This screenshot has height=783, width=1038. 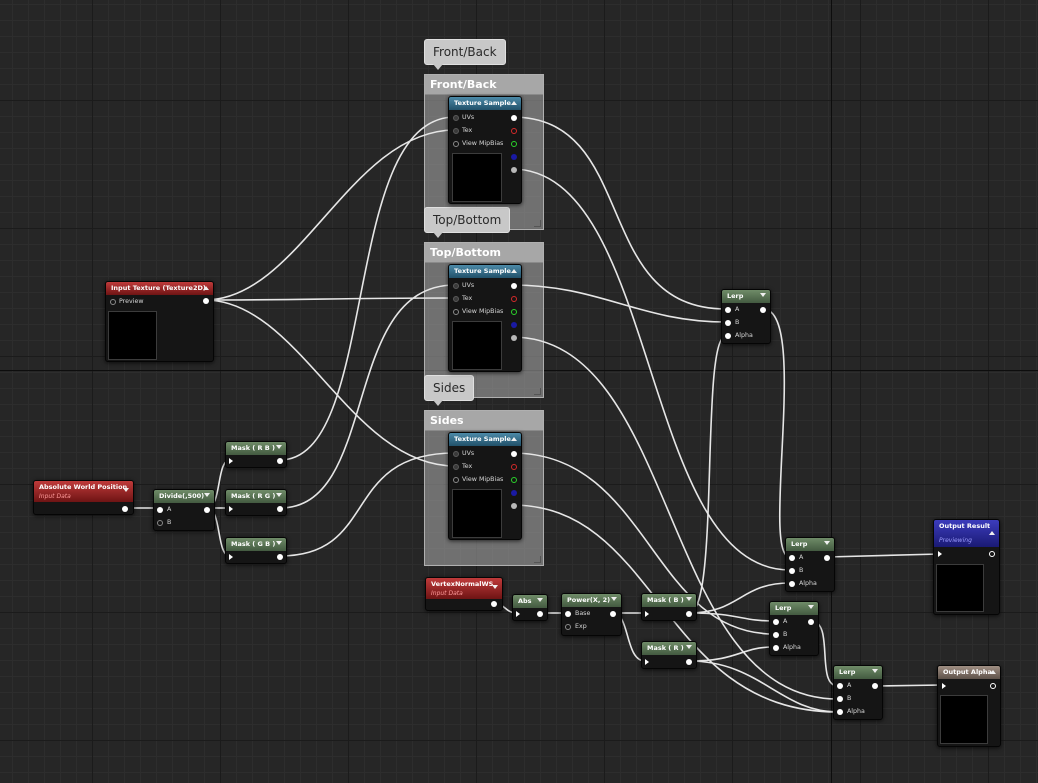 I want to click on power-title: Power(X, 2), so click(x=591, y=600).